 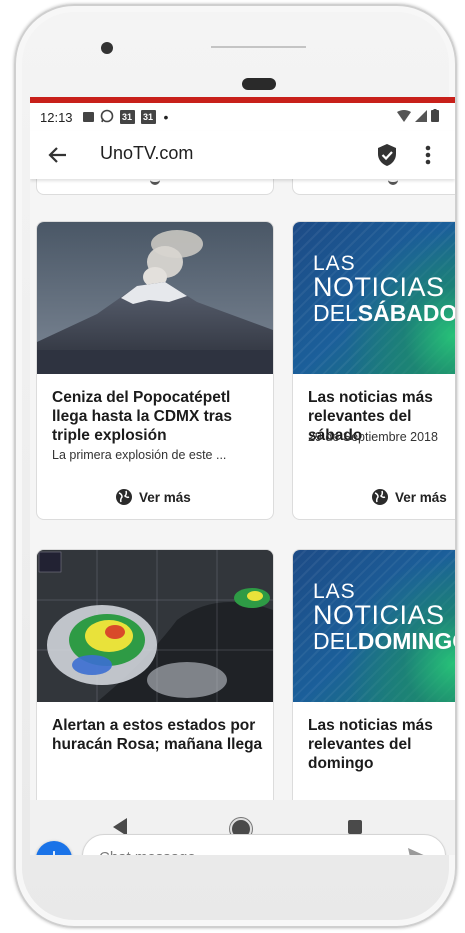 What do you see at coordinates (242, 117) in the screenshot?
I see `status-bar: 12:13 31 31 •` at bounding box center [242, 117].